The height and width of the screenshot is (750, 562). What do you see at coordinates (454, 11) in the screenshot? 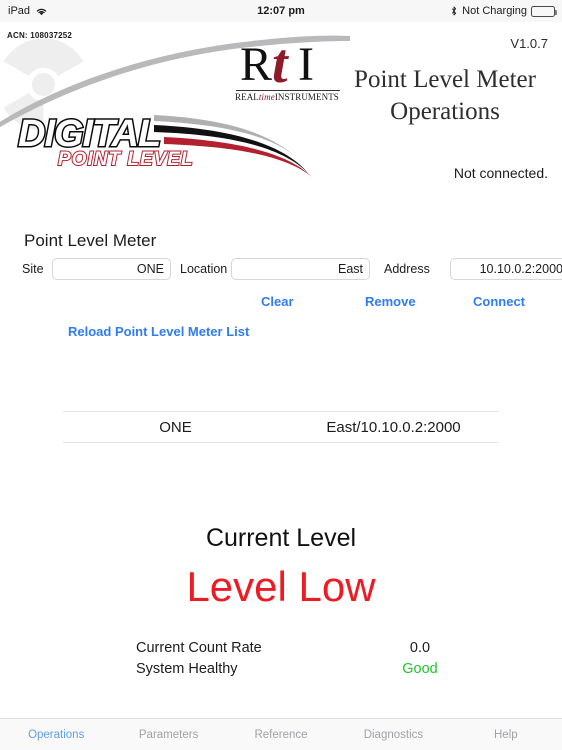
I see `bluetooth-icon` at bounding box center [454, 11].